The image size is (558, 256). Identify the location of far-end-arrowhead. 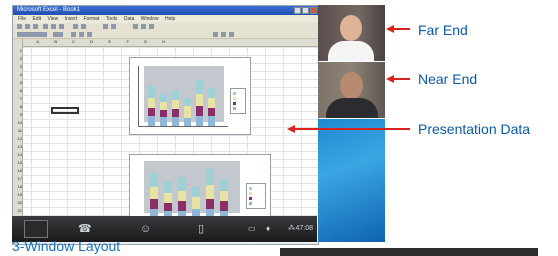
(390, 29).